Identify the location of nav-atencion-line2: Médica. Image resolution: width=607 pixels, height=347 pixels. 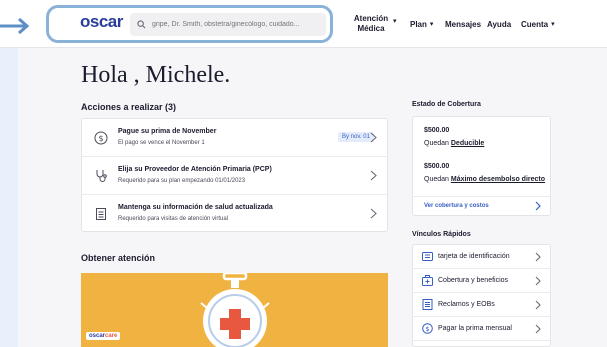
(371, 28).